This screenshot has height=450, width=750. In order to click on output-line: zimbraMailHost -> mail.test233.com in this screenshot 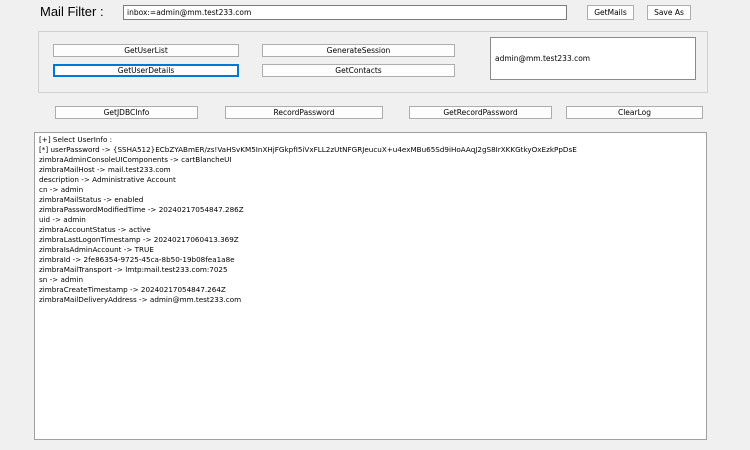, I will do `click(105, 169)`.